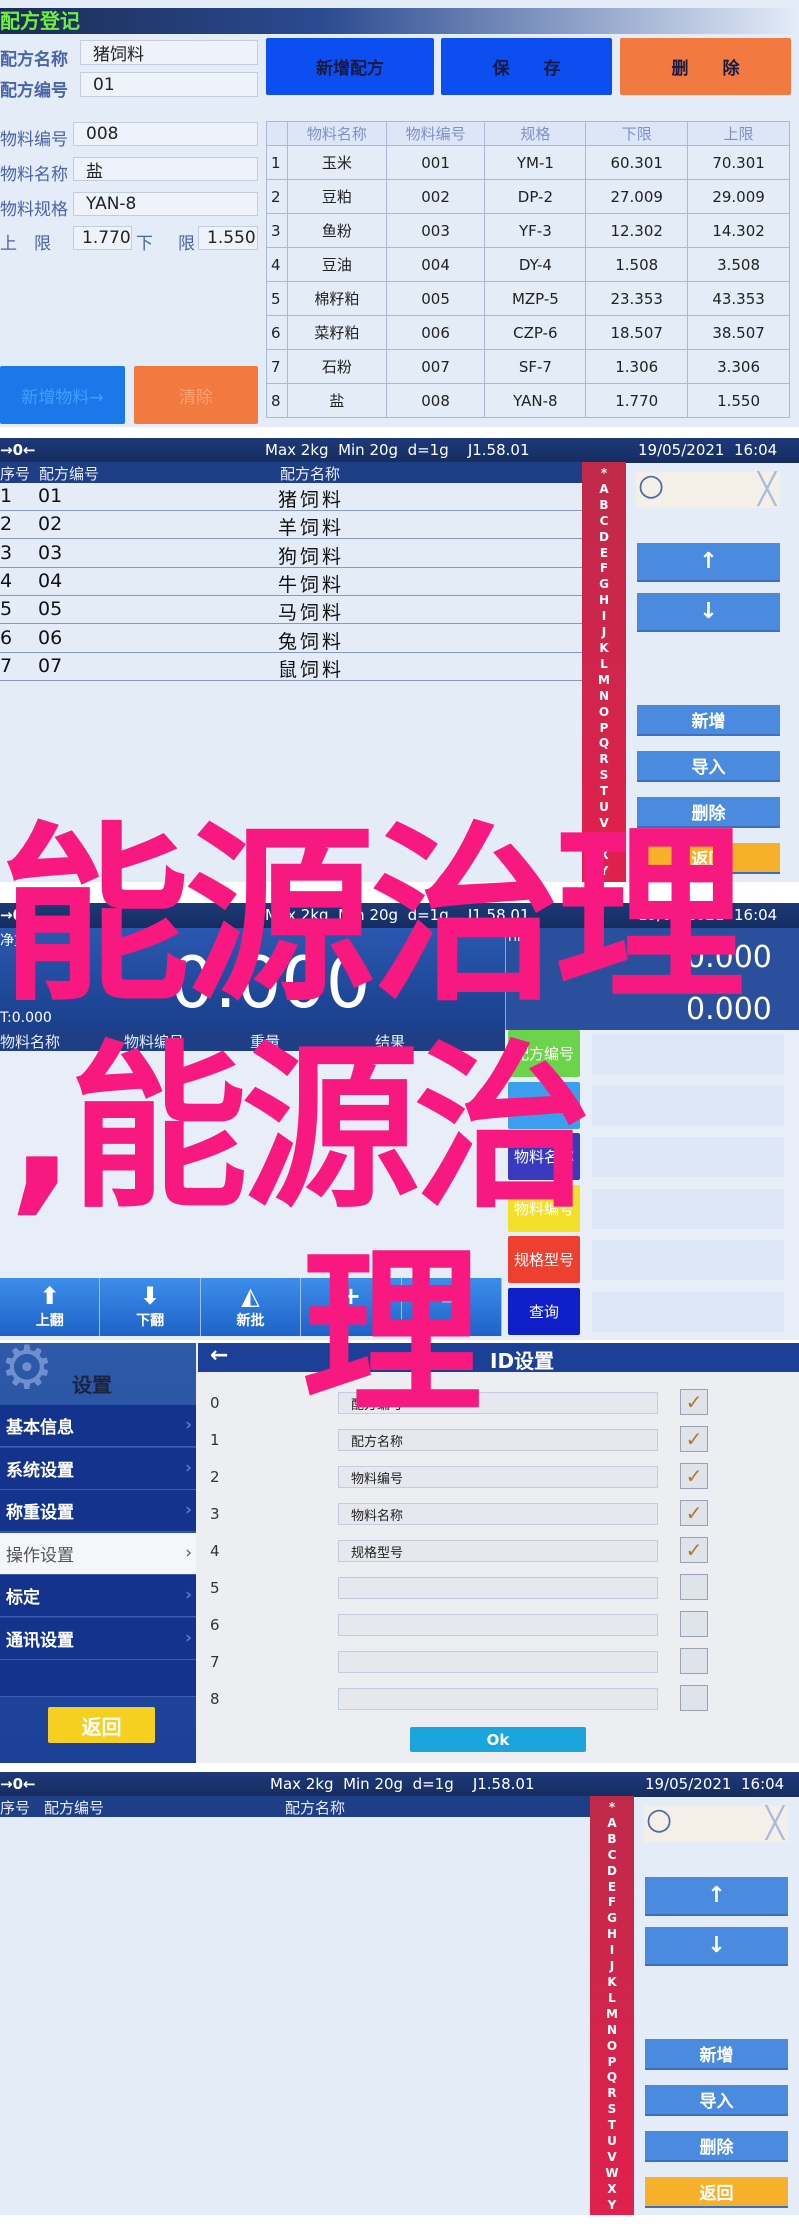 The height and width of the screenshot is (2226, 799). I want to click on material-name-input: 盐, so click(165, 169).